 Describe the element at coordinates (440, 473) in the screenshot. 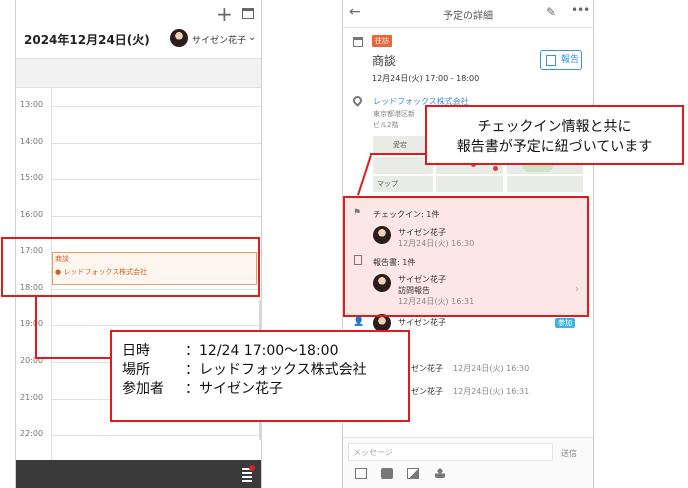

I see `person-add-icon` at that location.